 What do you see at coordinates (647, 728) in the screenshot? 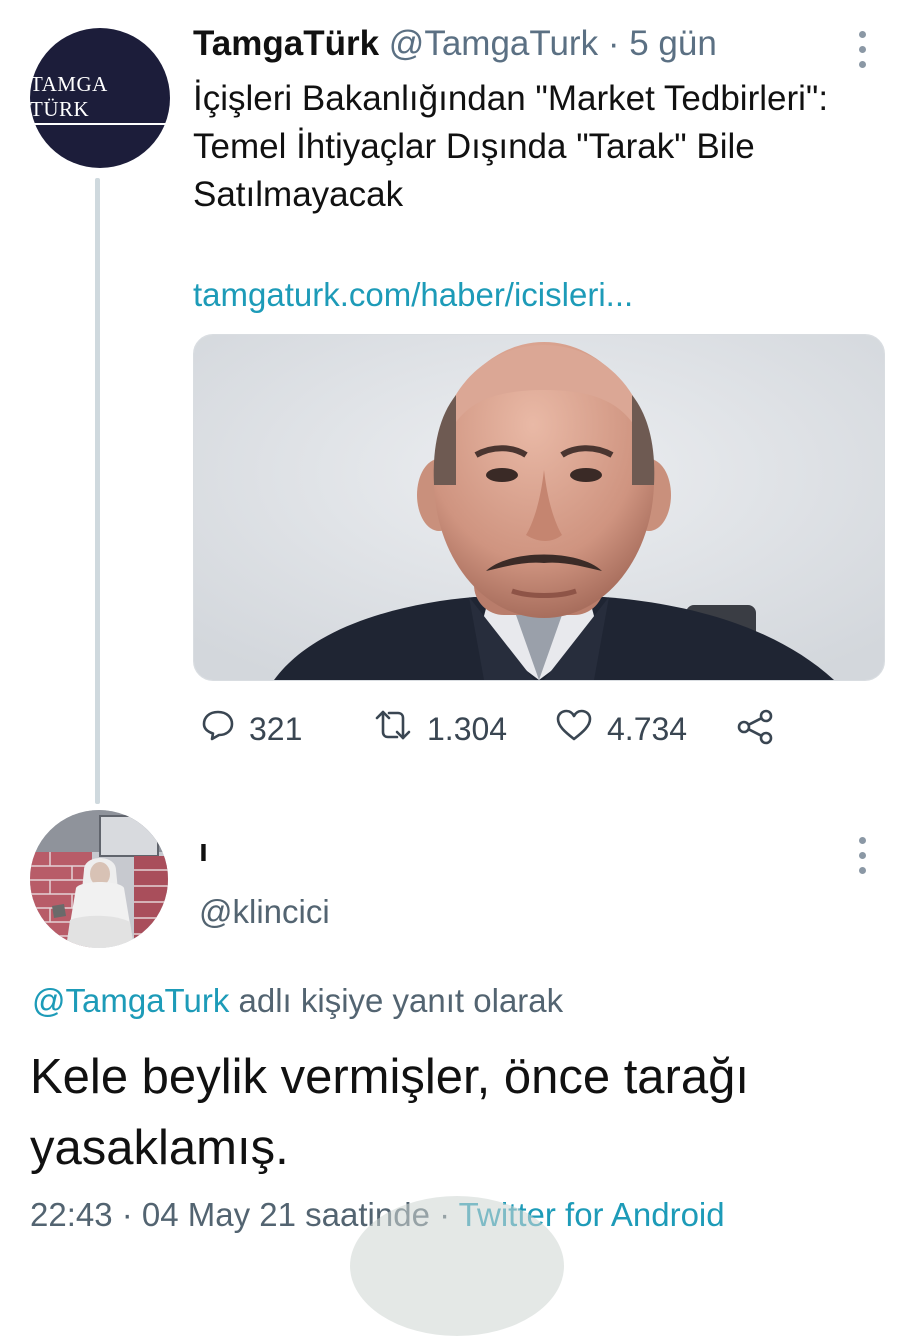
I see `like-count: 4.734` at bounding box center [647, 728].